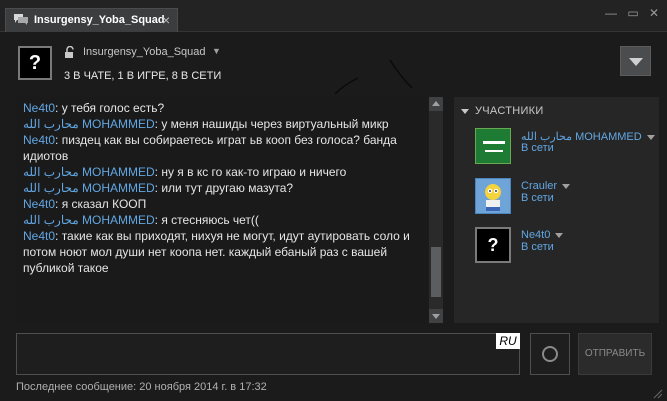 The height and width of the screenshot is (401, 667). I want to click on cartoon-character-icon, so click(493, 197).